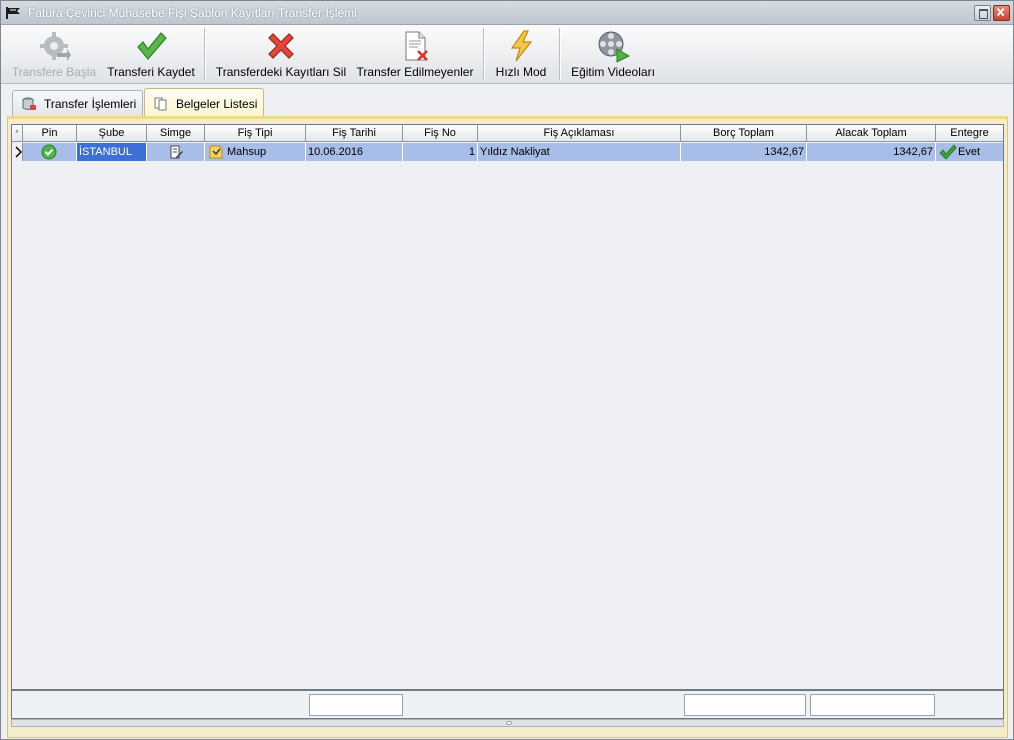 Image resolution: width=1014 pixels, height=740 pixels. Describe the element at coordinates (281, 46) in the screenshot. I see `red-x-icon` at that location.